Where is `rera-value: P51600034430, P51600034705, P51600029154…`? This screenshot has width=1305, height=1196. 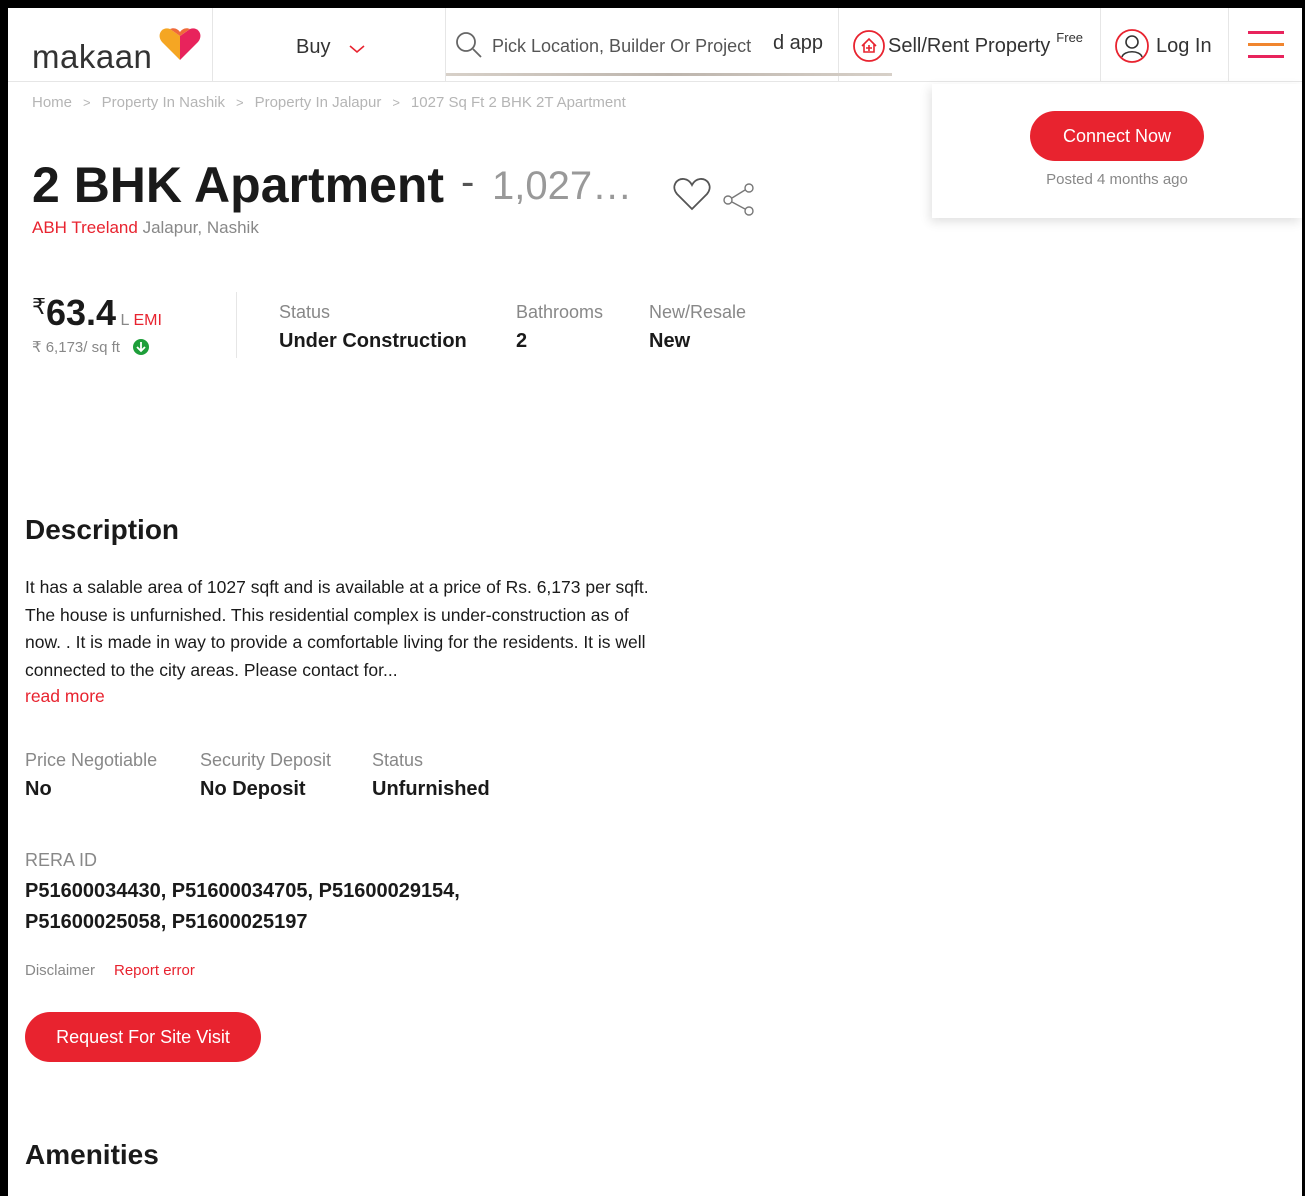
rera-value: P51600034430, P51600034705, P51600029154… is located at coordinates (242, 906).